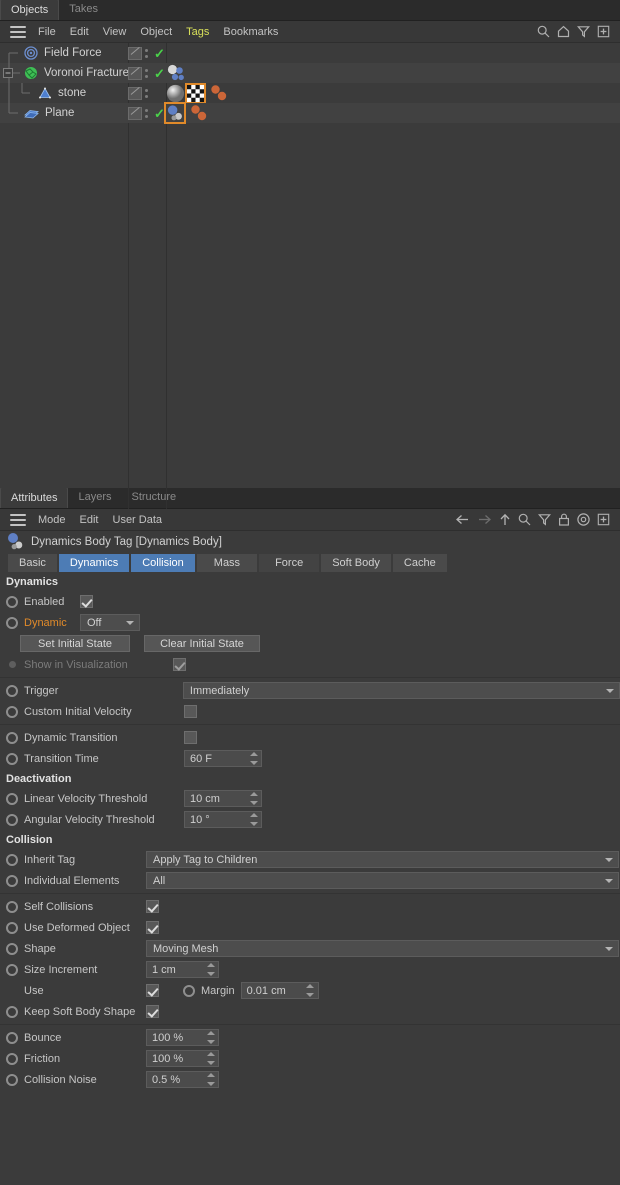  I want to click on tree-expander, so click(12, 73).